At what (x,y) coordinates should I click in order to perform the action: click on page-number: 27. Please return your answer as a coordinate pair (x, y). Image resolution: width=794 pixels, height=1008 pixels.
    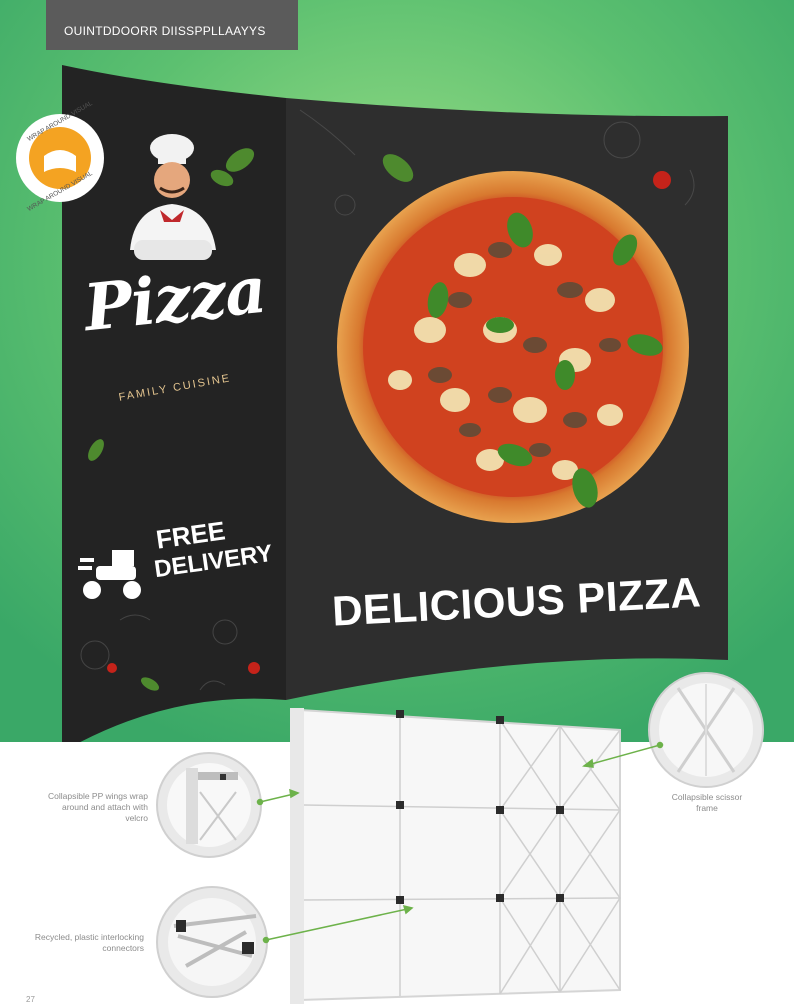
    Looking at the image, I should click on (30, 999).